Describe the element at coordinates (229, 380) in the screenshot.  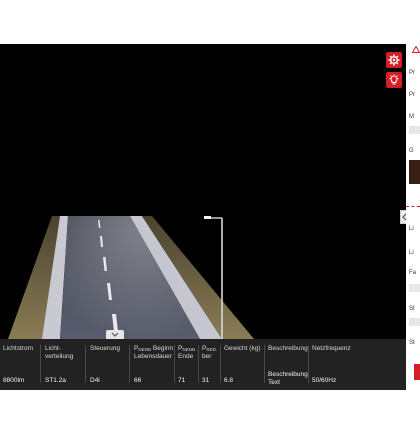
I see `spec-value: 6.8` at that location.